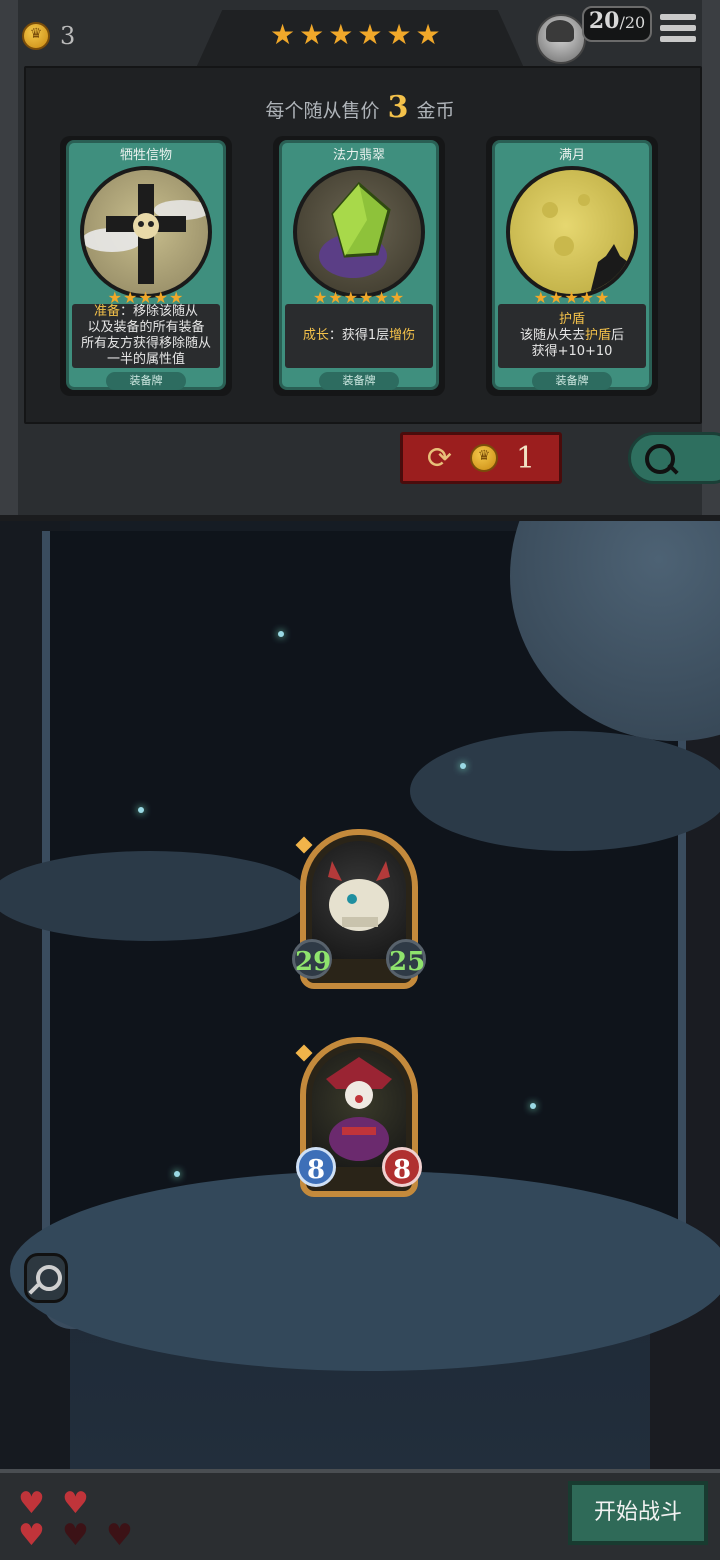  What do you see at coordinates (358, 155) in the screenshot?
I see `card-name: 法力翡翠` at bounding box center [358, 155].